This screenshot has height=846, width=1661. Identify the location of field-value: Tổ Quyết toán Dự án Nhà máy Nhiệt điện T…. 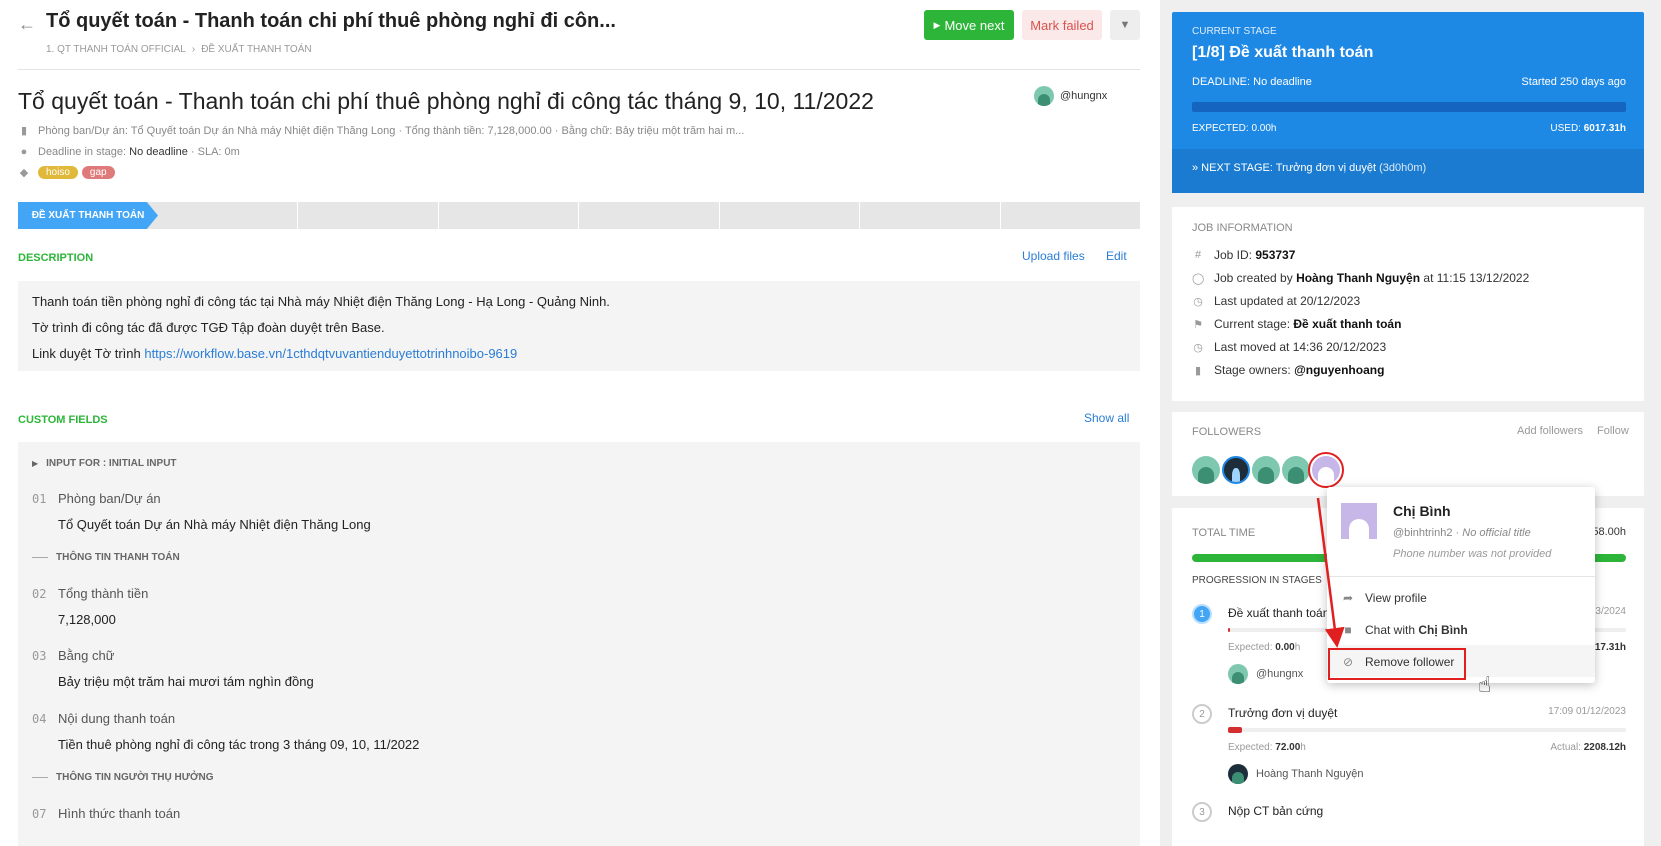
(214, 524).